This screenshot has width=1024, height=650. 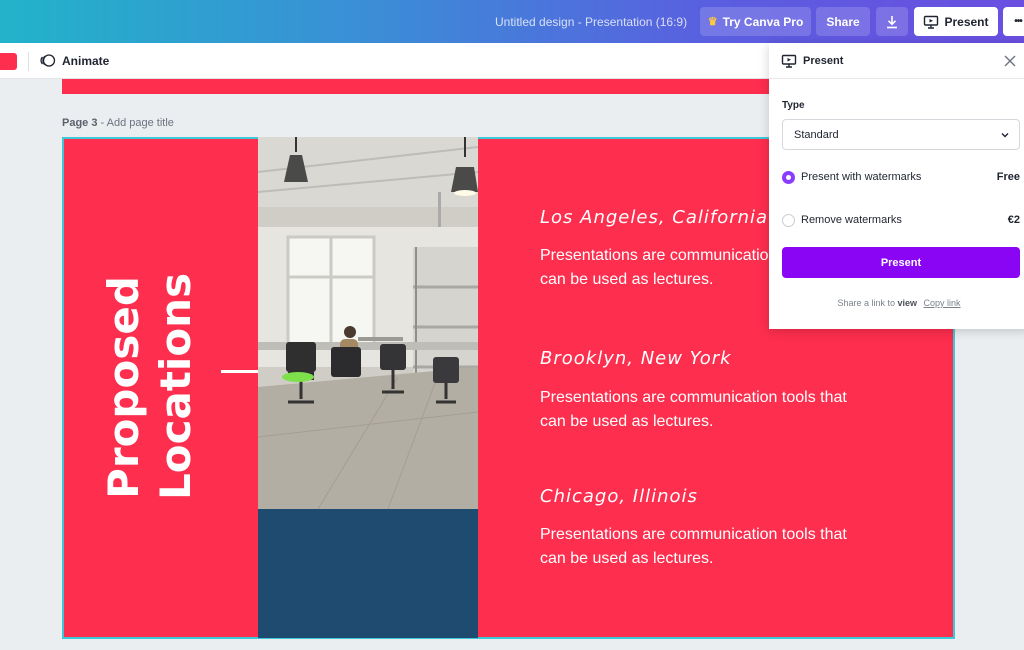 What do you see at coordinates (1008, 177) in the screenshot?
I see `option-price: Free` at bounding box center [1008, 177].